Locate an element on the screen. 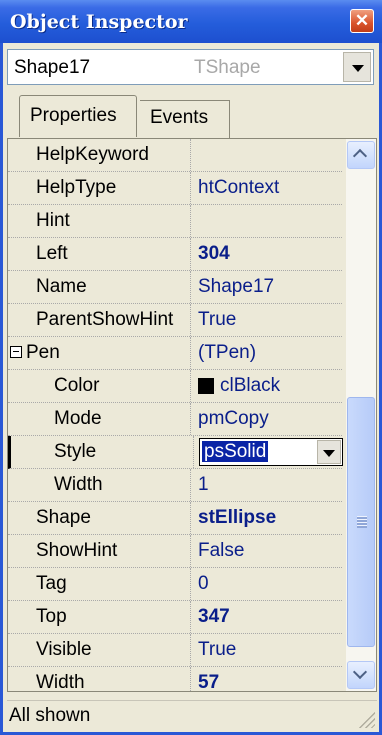 The height and width of the screenshot is (735, 382). property-row-width: Width 57 is located at coordinates (175, 679).